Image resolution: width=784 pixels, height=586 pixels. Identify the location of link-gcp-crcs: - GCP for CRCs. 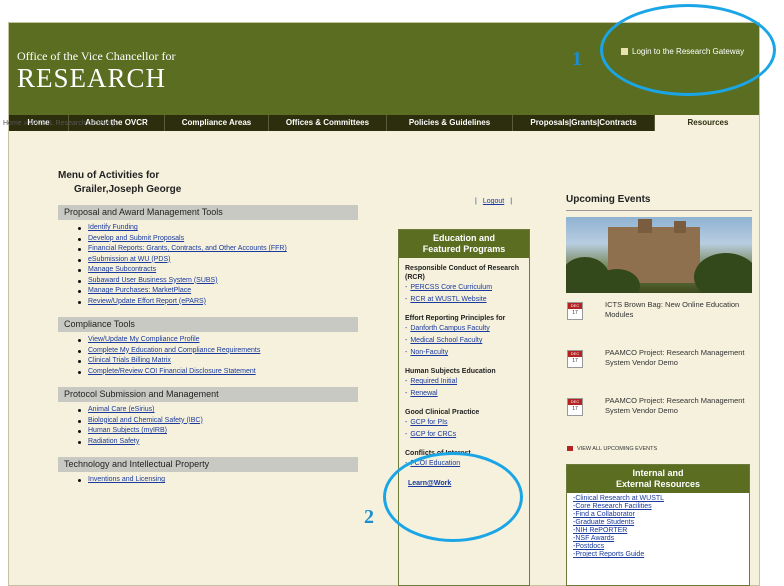
(464, 435).